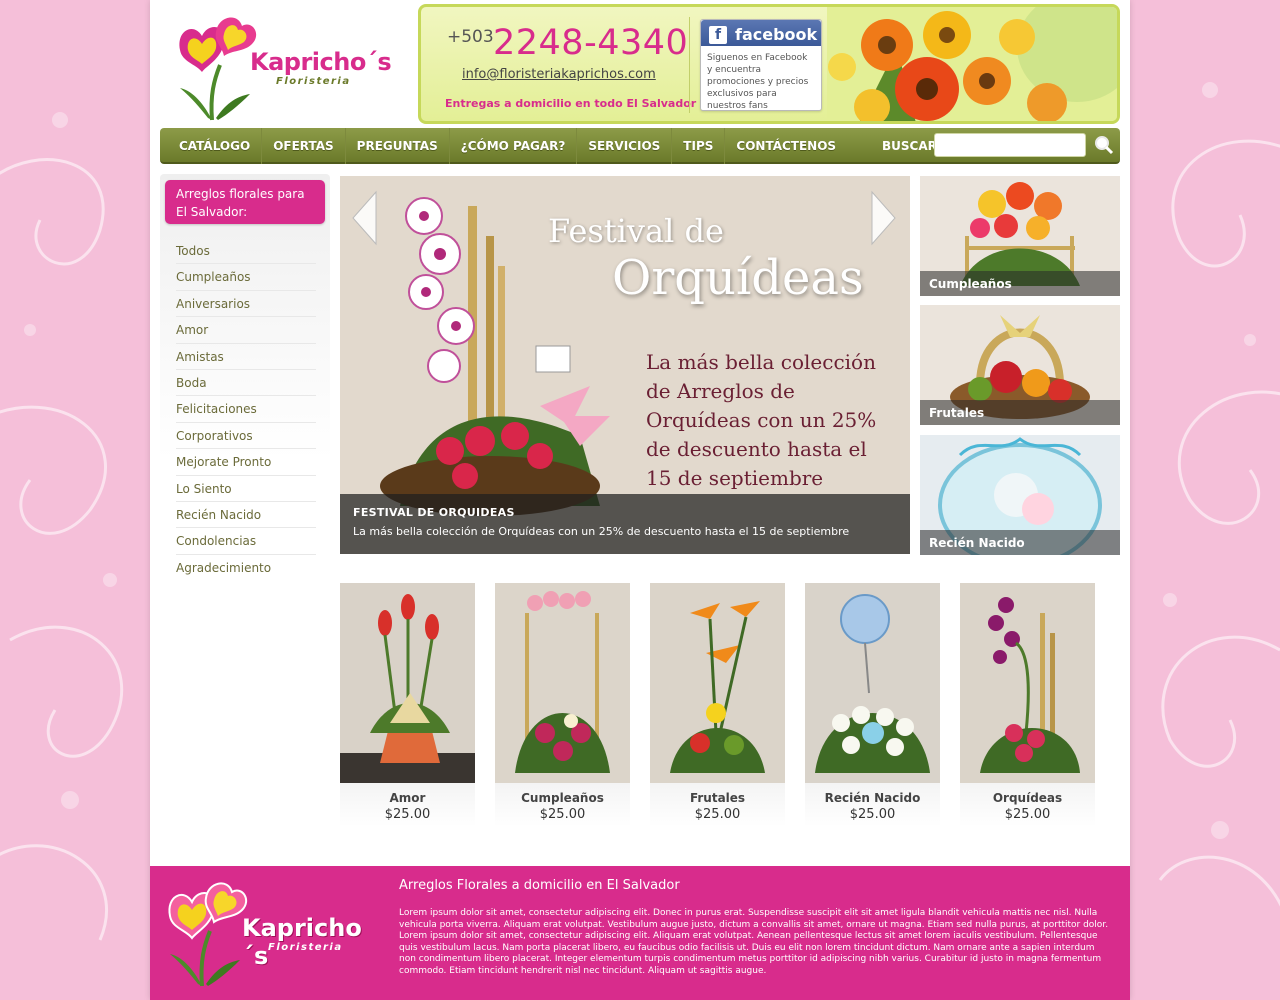  I want to click on category-label: Recién Nacido, so click(1020, 542).